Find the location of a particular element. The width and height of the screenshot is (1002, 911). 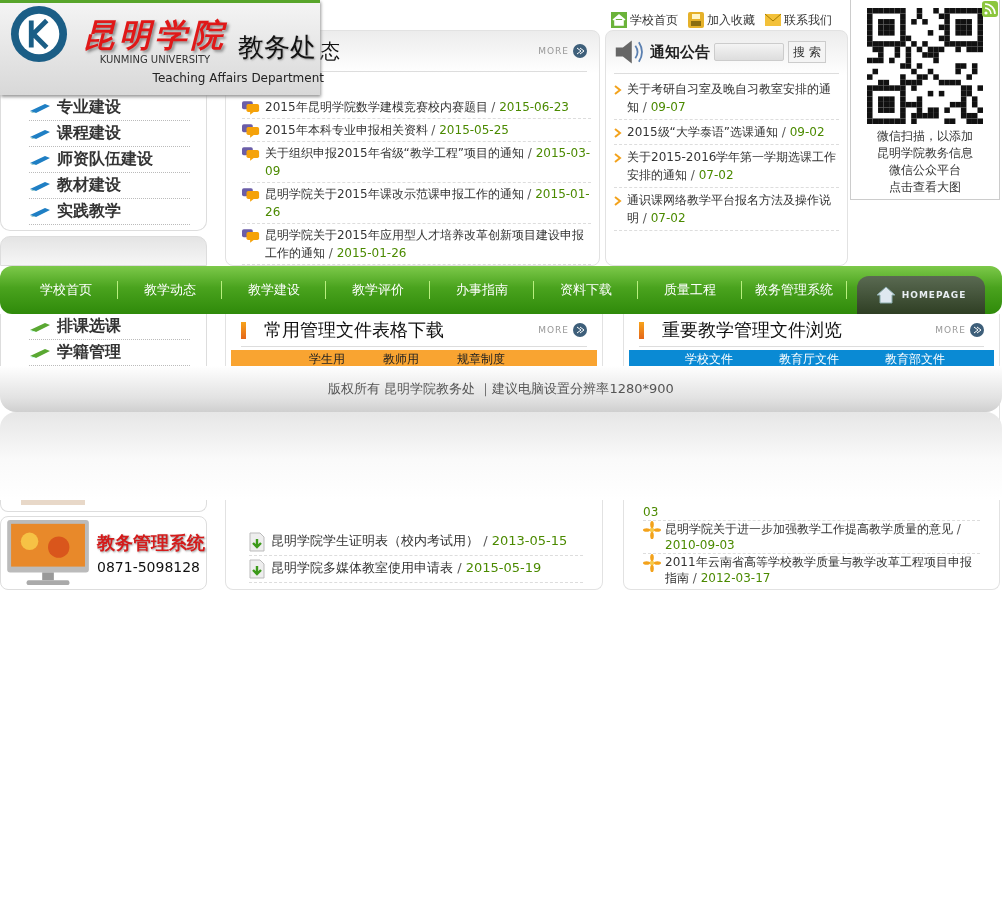

notice-link: 关于考研自习室及晚自习教室安排的通知 / 09-07 is located at coordinates (733, 98).